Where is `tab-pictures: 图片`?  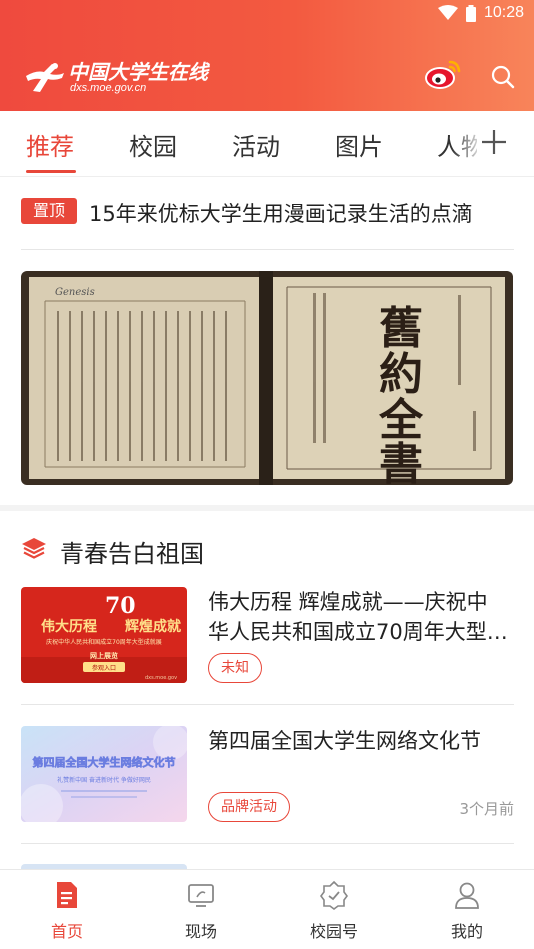
tab-pictures: 图片 is located at coordinates (359, 144).